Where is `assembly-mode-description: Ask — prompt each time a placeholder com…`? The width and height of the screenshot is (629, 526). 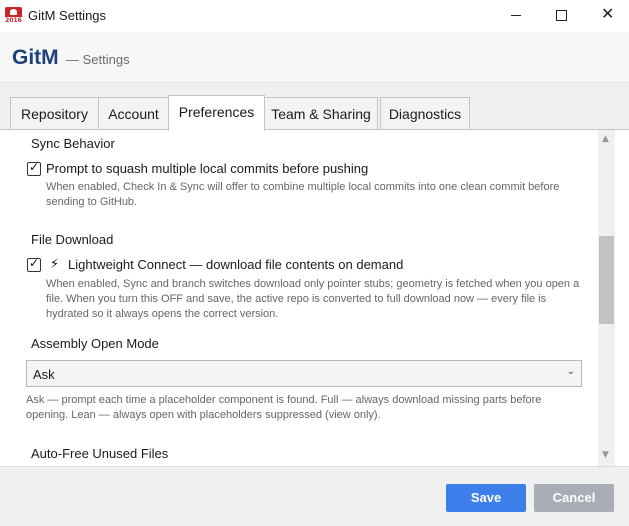
assembly-mode-description: Ask — prompt each time a placeholder com… is located at coordinates (284, 407).